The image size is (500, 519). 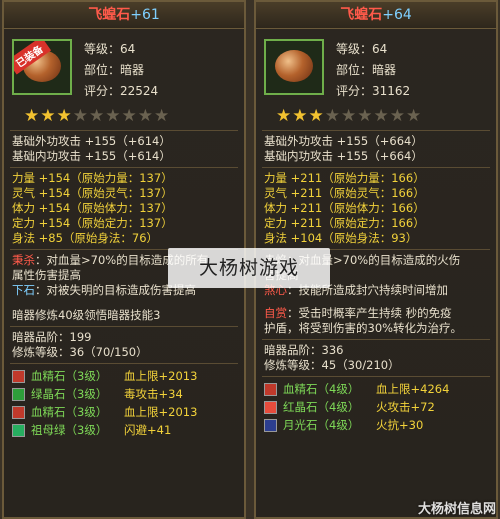 What do you see at coordinates (80, 352) in the screenshot?
I see `cultivation-level: 修炼等级：36（70/150）` at bounding box center [80, 352].